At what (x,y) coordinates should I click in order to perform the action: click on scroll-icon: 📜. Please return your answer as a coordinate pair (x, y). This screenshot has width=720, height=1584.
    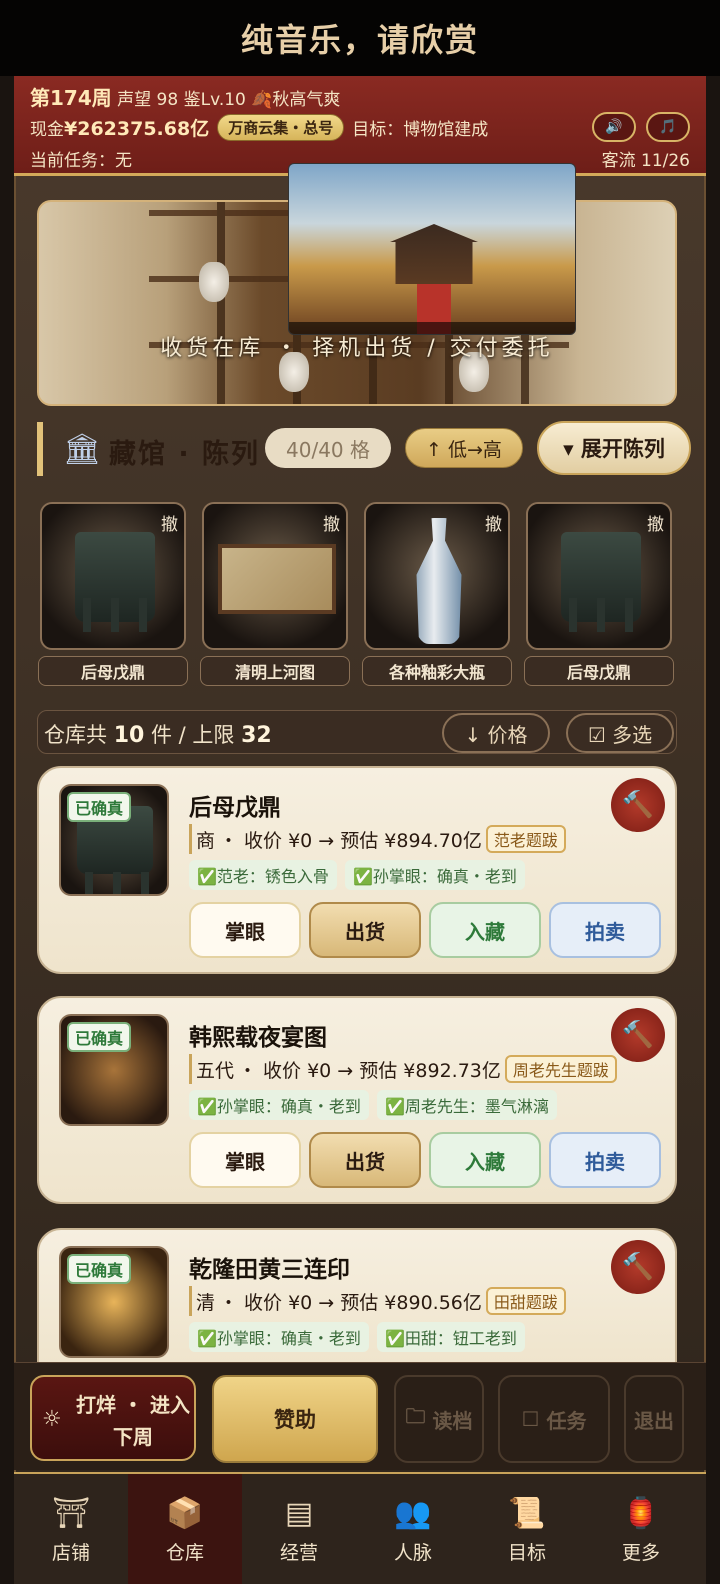
    Looking at the image, I should click on (527, 1513).